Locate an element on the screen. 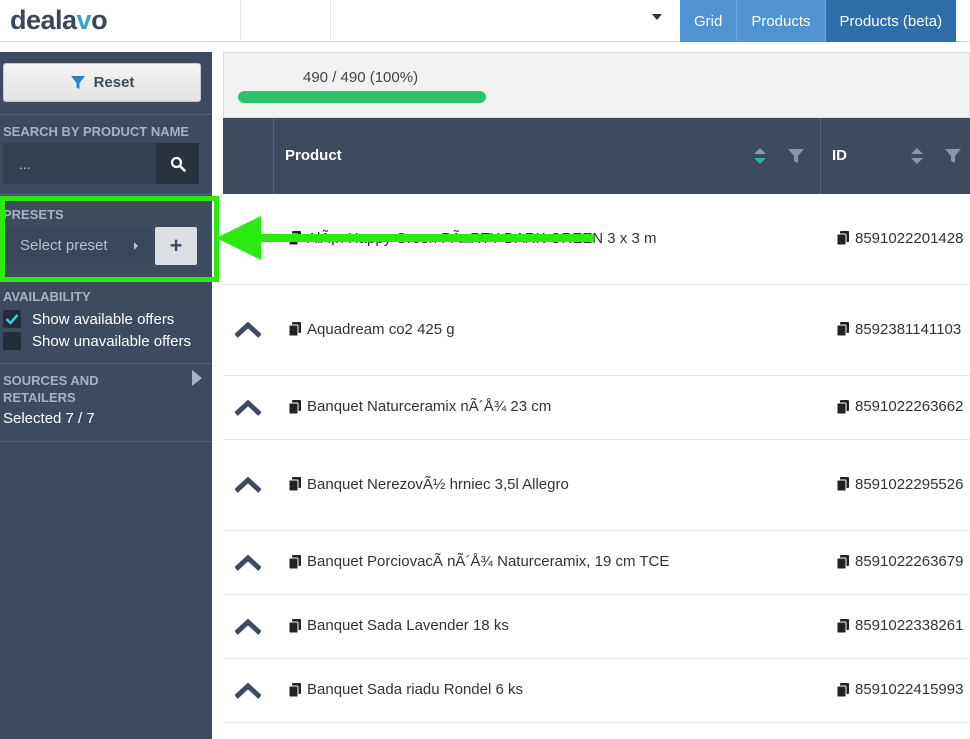 This screenshot has width=970, height=739. product-id: 8592381141103 is located at coordinates (908, 329).